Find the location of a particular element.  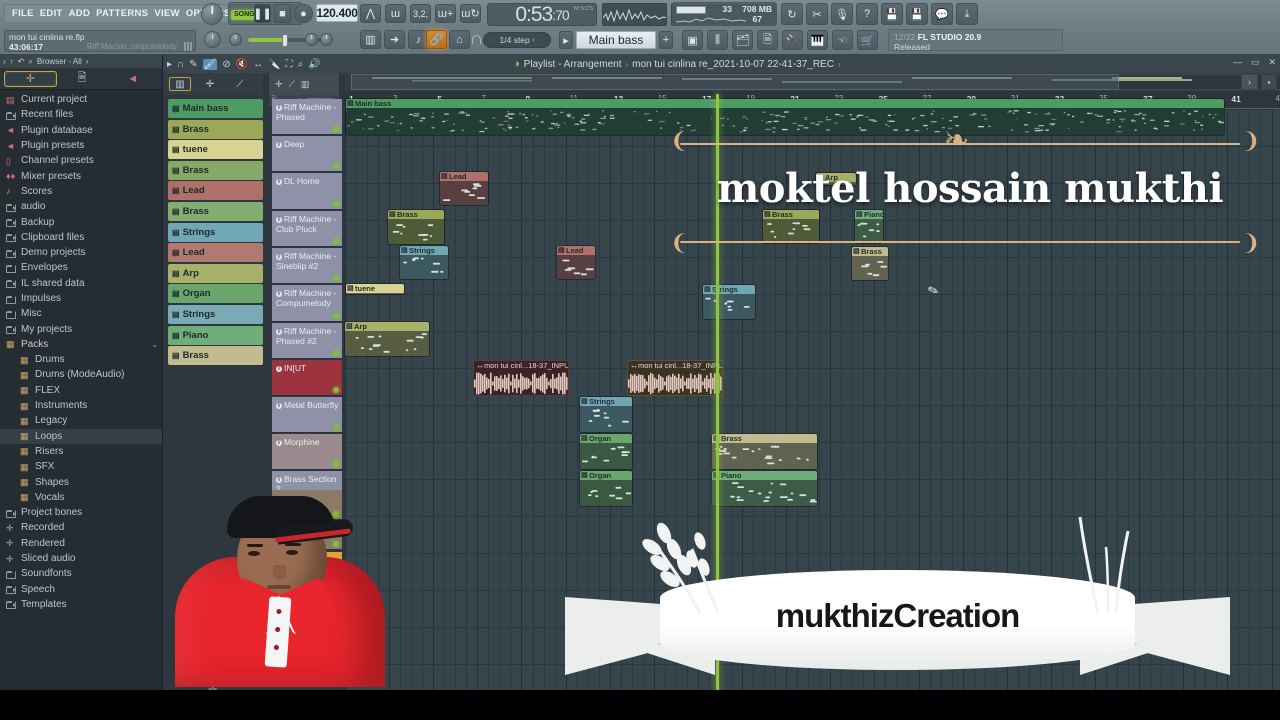

browser-item-misc: Misc is located at coordinates (81, 313).